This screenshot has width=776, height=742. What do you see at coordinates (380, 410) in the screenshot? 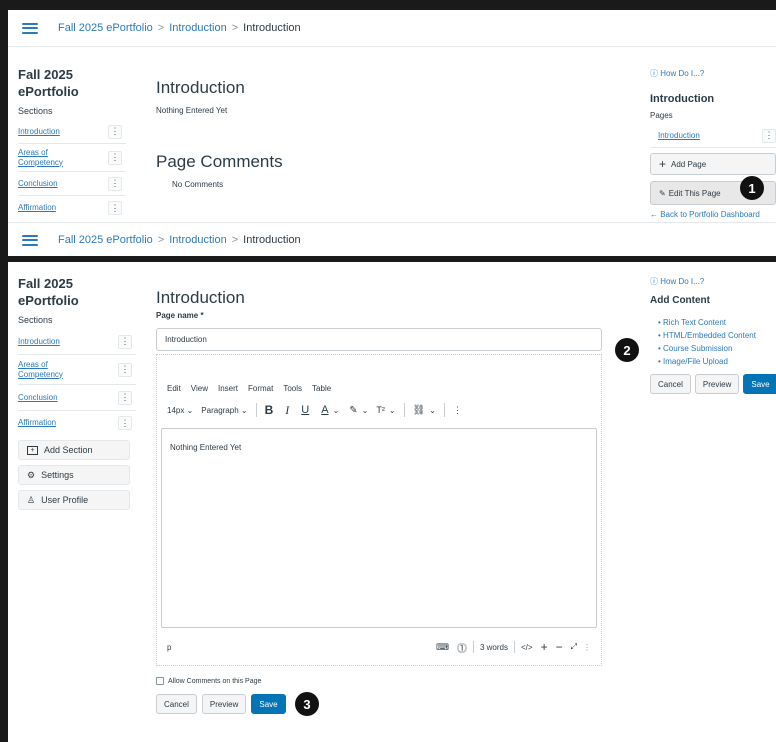
I see `superscript-icon: T²` at bounding box center [380, 410].